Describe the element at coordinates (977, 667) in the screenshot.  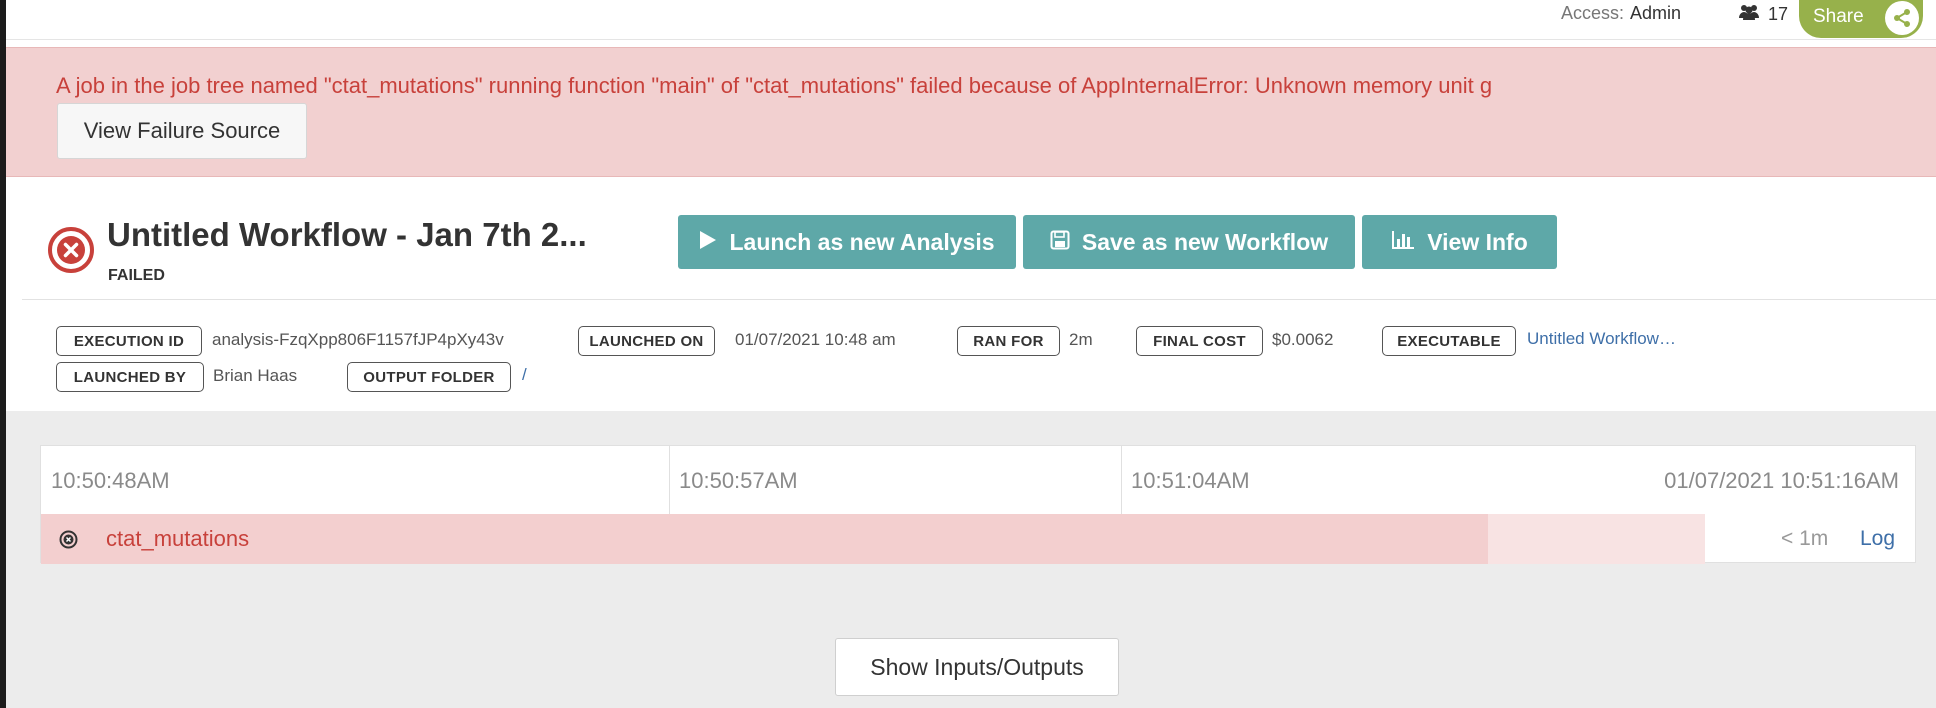
I see `show-inputs-outputs-button: Show Inputs/Outputs` at that location.